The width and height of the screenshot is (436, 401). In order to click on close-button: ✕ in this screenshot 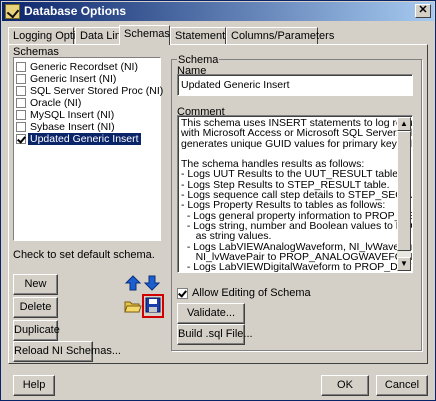, I will do `click(423, 11)`.